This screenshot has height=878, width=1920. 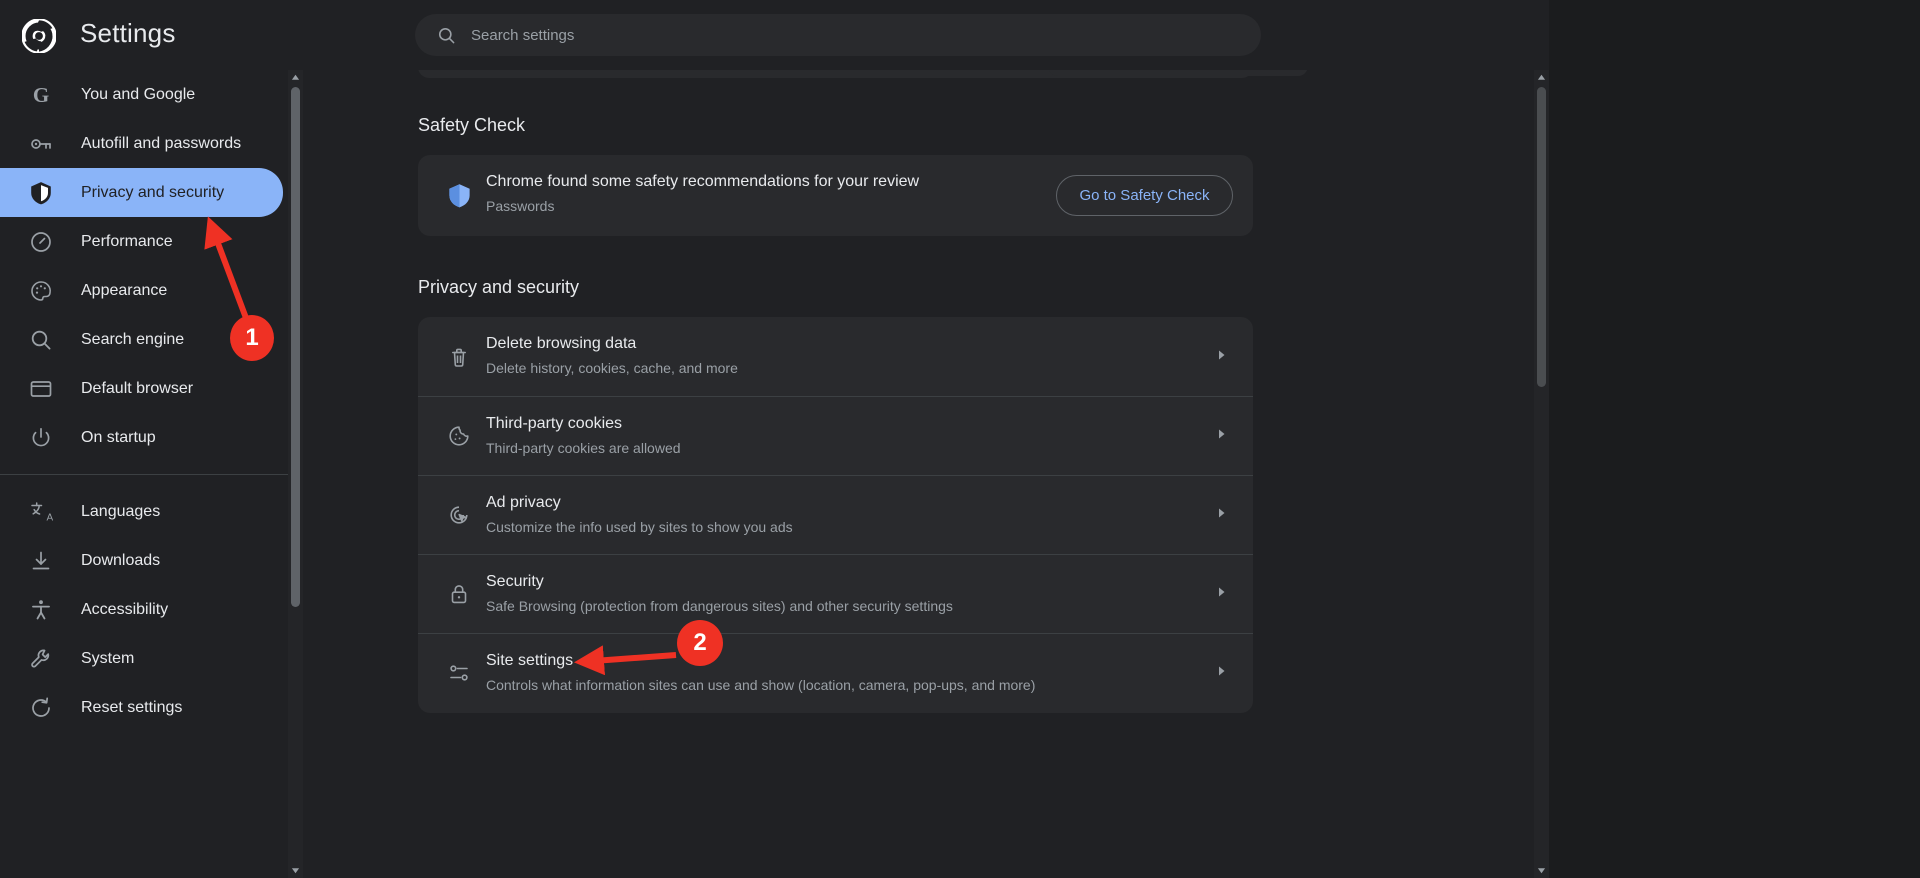 I want to click on cookie-icon, so click(x=459, y=436).